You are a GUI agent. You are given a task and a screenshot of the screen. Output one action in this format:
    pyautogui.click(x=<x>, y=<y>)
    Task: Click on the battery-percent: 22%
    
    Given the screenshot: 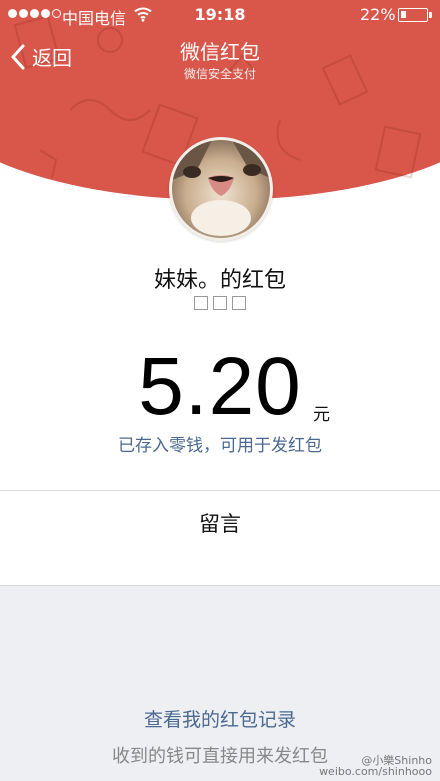 What is the action you would take?
    pyautogui.click(x=378, y=14)
    